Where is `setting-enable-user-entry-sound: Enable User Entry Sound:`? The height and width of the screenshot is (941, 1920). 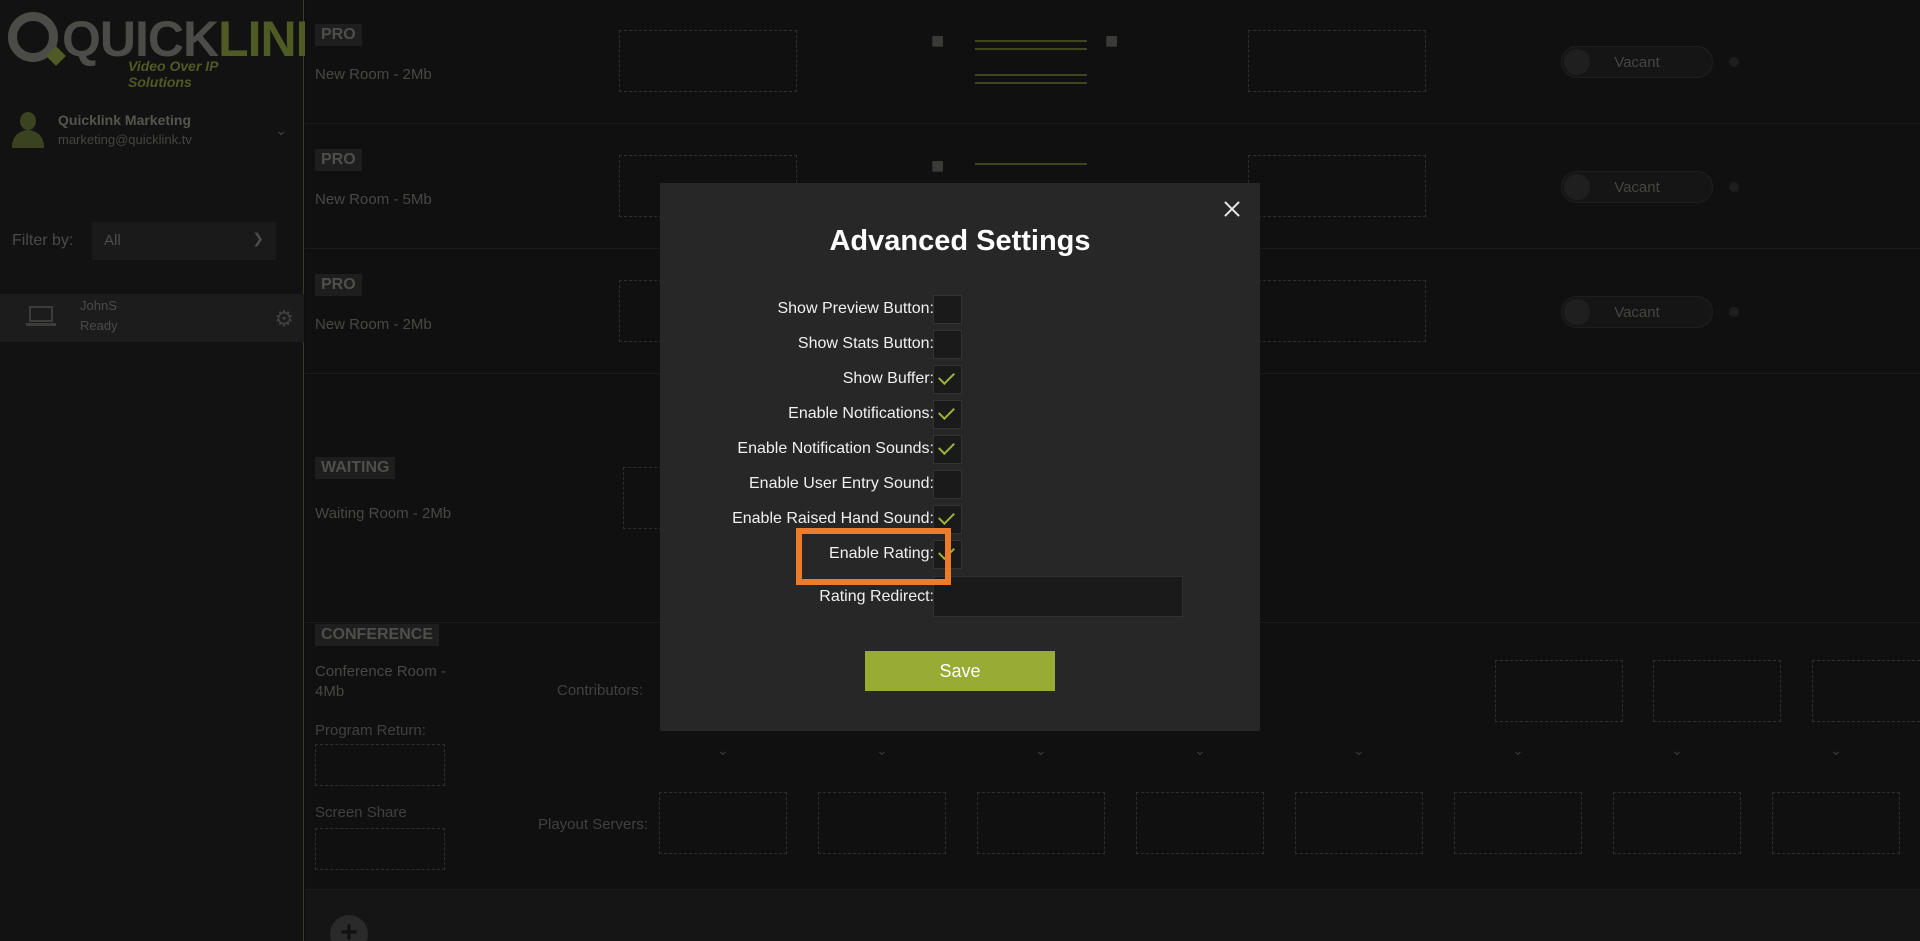 setting-enable-user-entry-sound: Enable User Entry Sound: is located at coordinates (960, 485).